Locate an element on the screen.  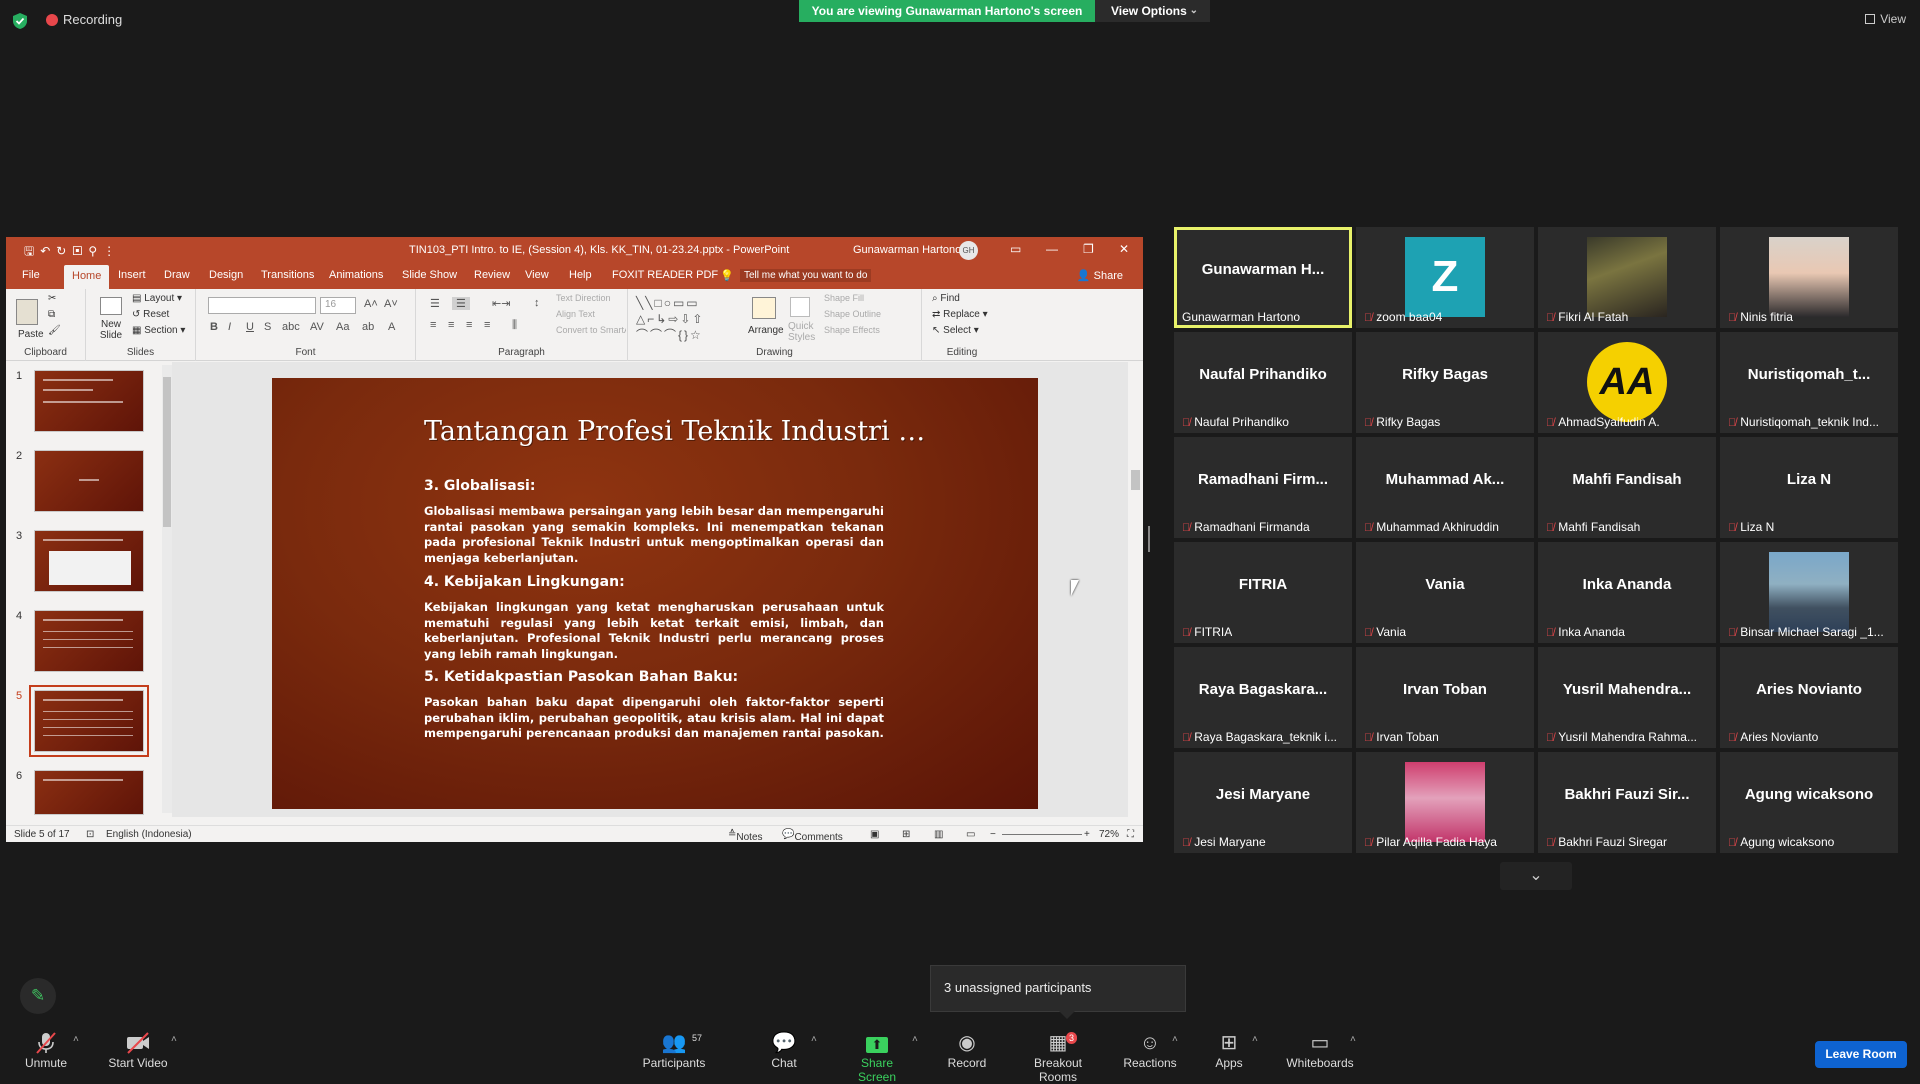
participant-tile: Mahfi Fandisah 🎙̸ Mahfi Fandisah is located at coordinates (1627, 487).